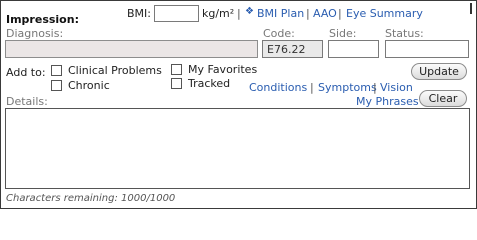 The image size is (477, 240). What do you see at coordinates (439, 71) in the screenshot?
I see `update-button: Update` at bounding box center [439, 71].